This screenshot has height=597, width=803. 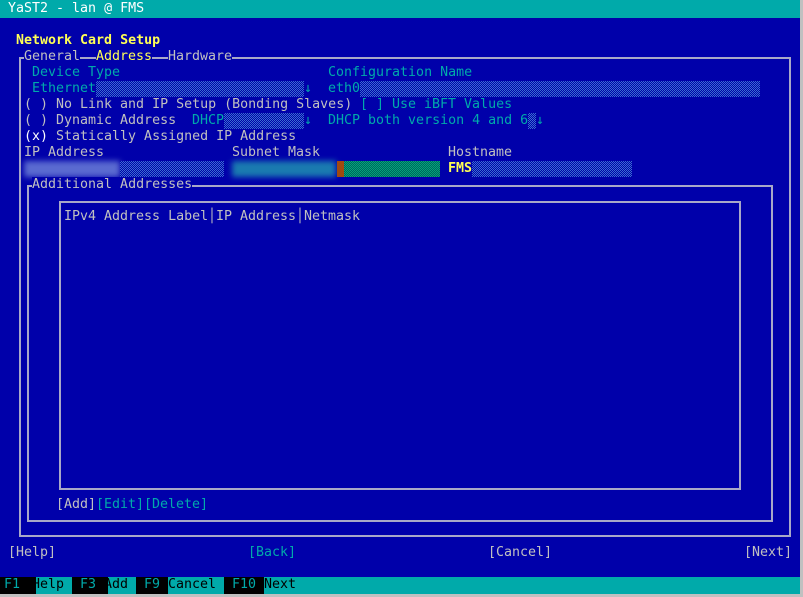 What do you see at coordinates (272, 553) in the screenshot?
I see `back-button: [Back]` at bounding box center [272, 553].